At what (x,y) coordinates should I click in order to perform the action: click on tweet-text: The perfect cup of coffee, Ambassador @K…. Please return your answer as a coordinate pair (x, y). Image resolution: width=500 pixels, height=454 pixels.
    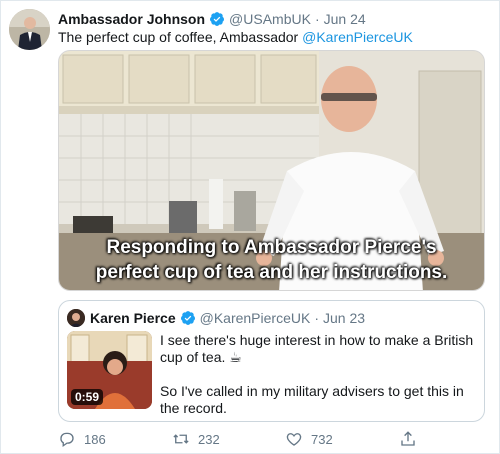
    Looking at the image, I should click on (235, 37).